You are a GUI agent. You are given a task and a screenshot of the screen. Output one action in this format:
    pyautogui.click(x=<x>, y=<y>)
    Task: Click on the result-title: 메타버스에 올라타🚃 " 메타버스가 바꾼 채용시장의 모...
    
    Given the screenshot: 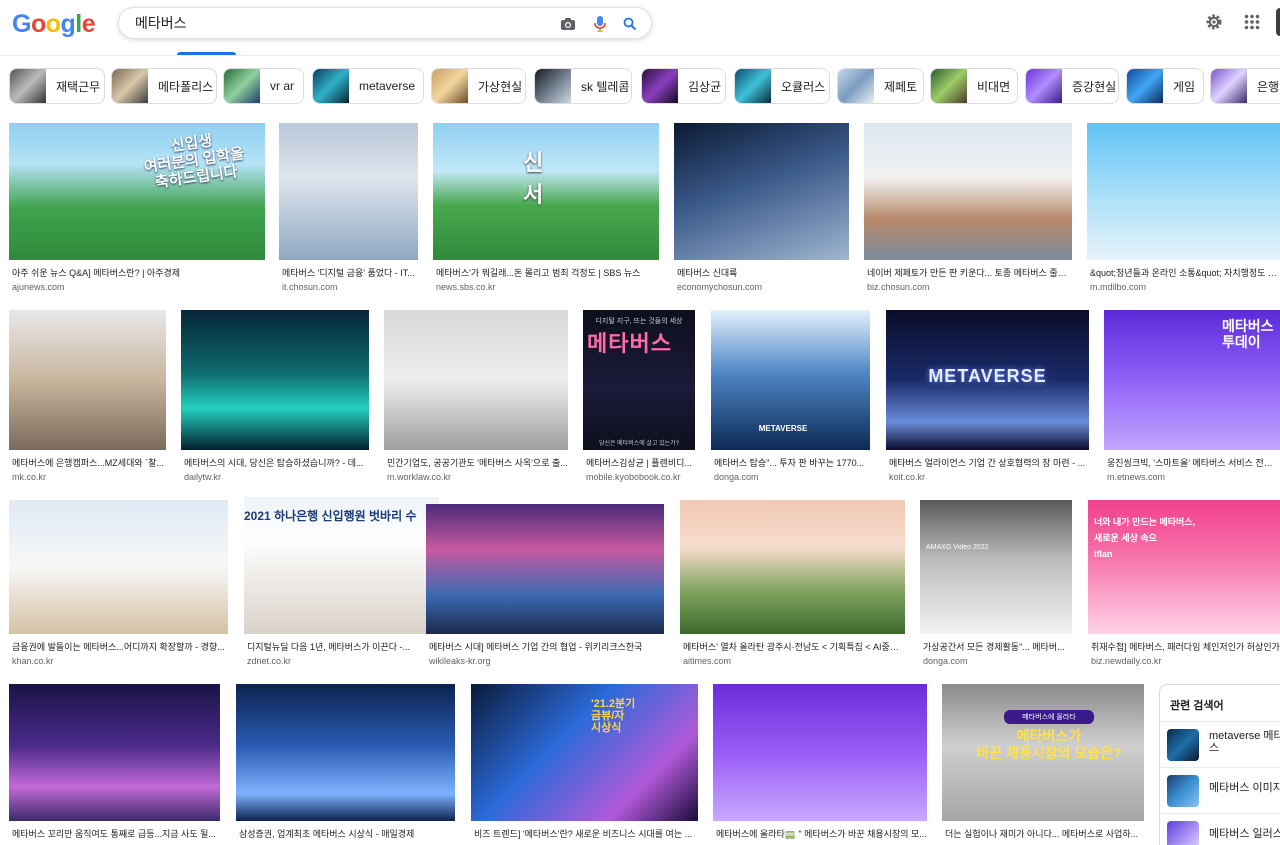 What is the action you would take?
    pyautogui.click(x=821, y=834)
    